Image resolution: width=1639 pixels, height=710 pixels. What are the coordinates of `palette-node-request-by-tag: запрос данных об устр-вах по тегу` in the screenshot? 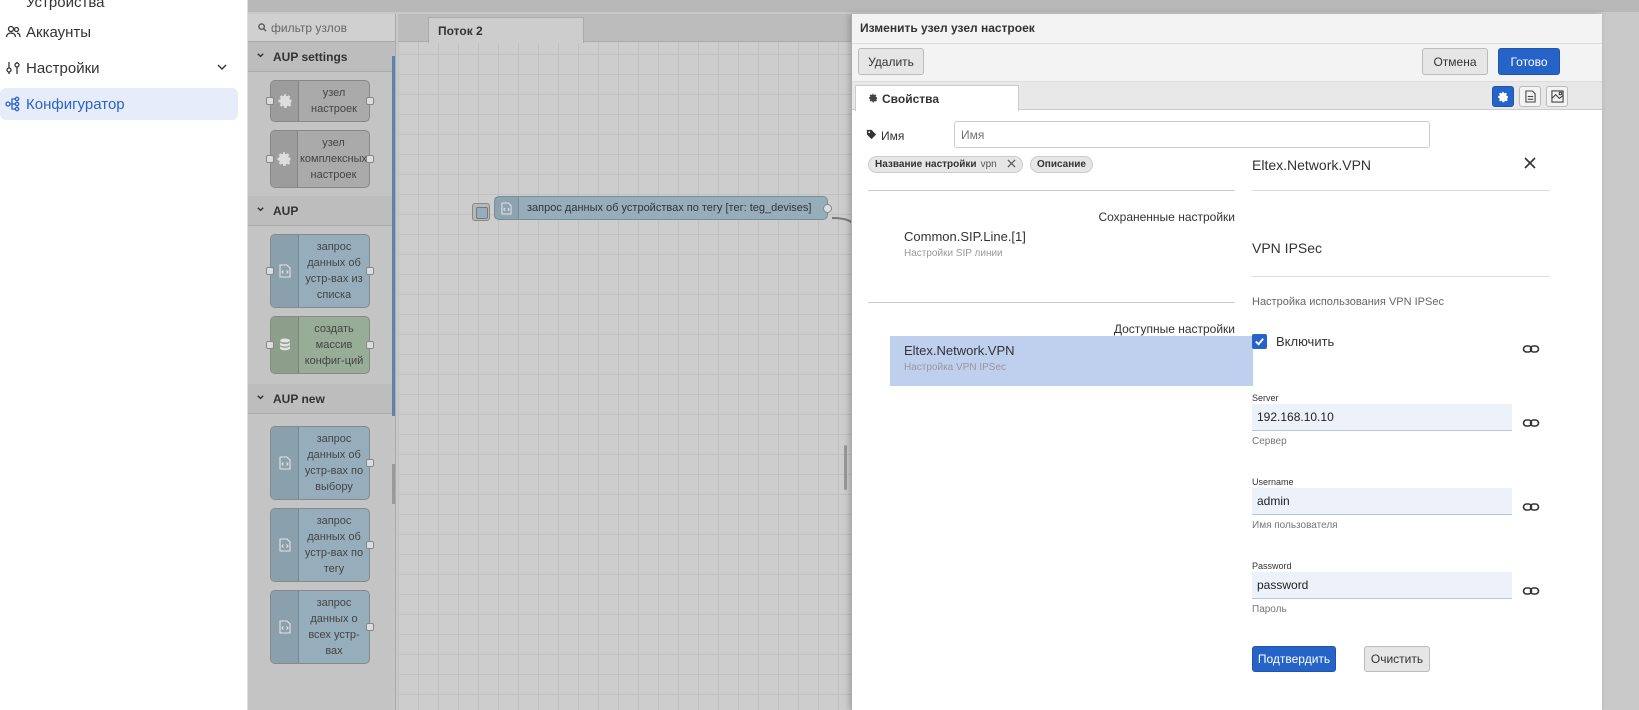 It's located at (322, 545).